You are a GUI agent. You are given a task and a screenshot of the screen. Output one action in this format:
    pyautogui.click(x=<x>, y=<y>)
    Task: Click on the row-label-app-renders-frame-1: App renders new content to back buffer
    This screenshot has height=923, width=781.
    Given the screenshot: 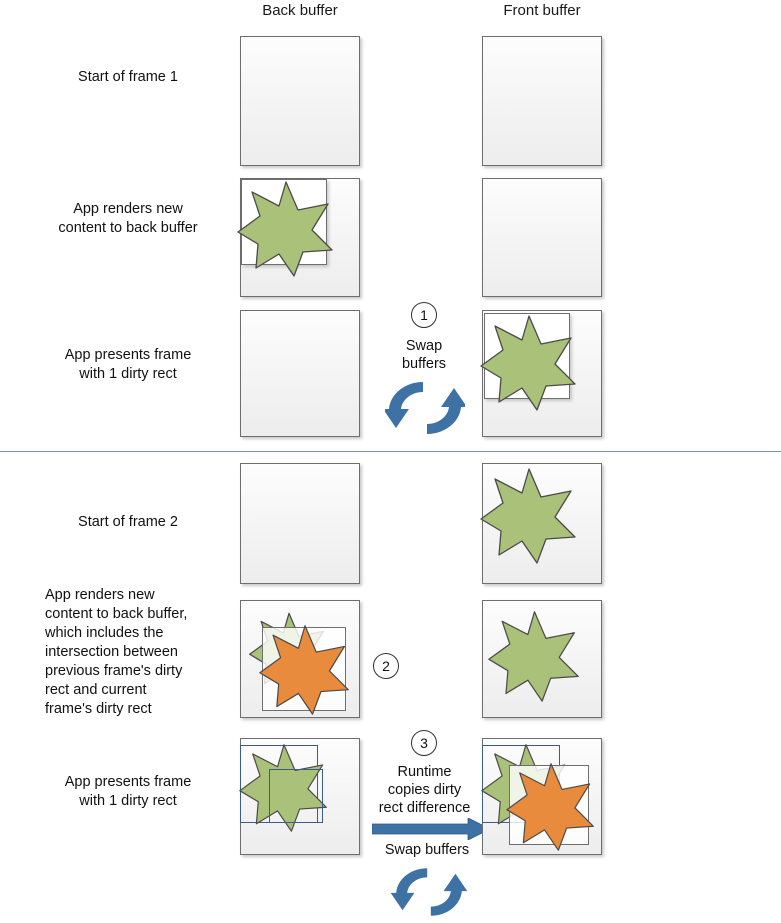 What is the action you would take?
    pyautogui.click(x=128, y=219)
    